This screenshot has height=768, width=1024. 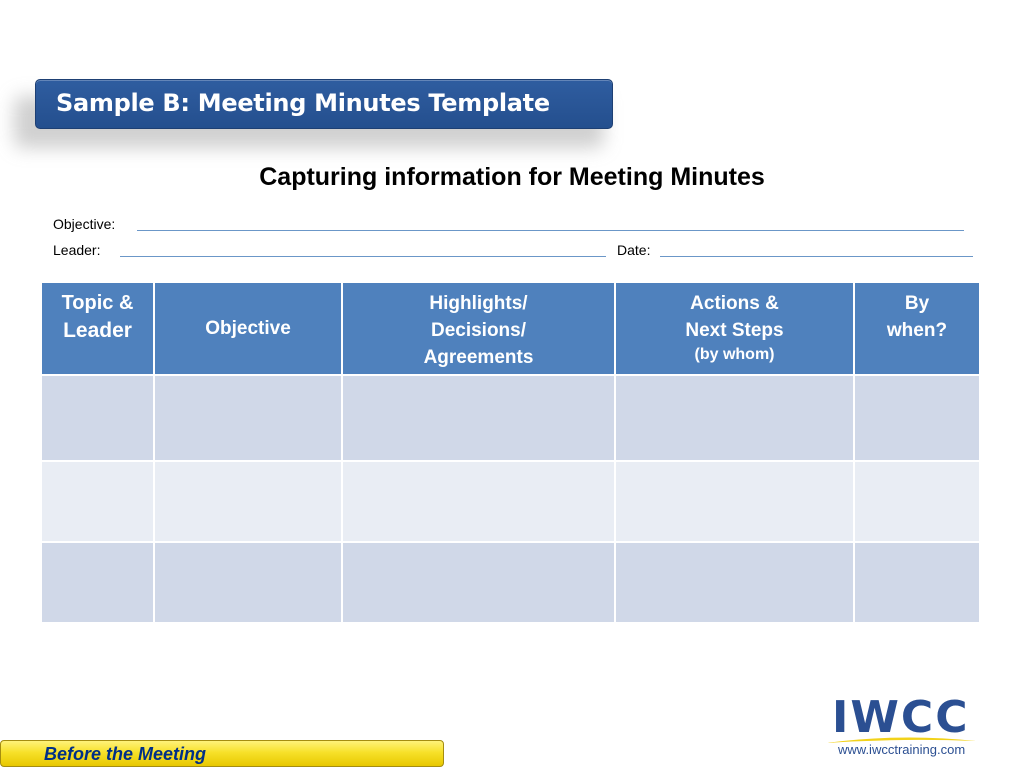 I want to click on page-title: Sample B: Meeting Minutes Template, so click(x=303, y=103).